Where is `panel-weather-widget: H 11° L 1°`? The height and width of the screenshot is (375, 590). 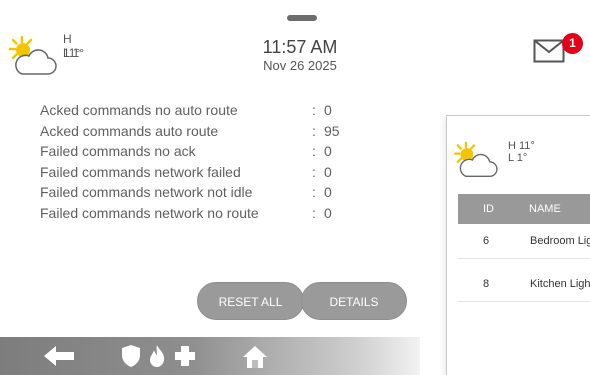 panel-weather-widget: H 11° L 1° is located at coordinates (498, 158).